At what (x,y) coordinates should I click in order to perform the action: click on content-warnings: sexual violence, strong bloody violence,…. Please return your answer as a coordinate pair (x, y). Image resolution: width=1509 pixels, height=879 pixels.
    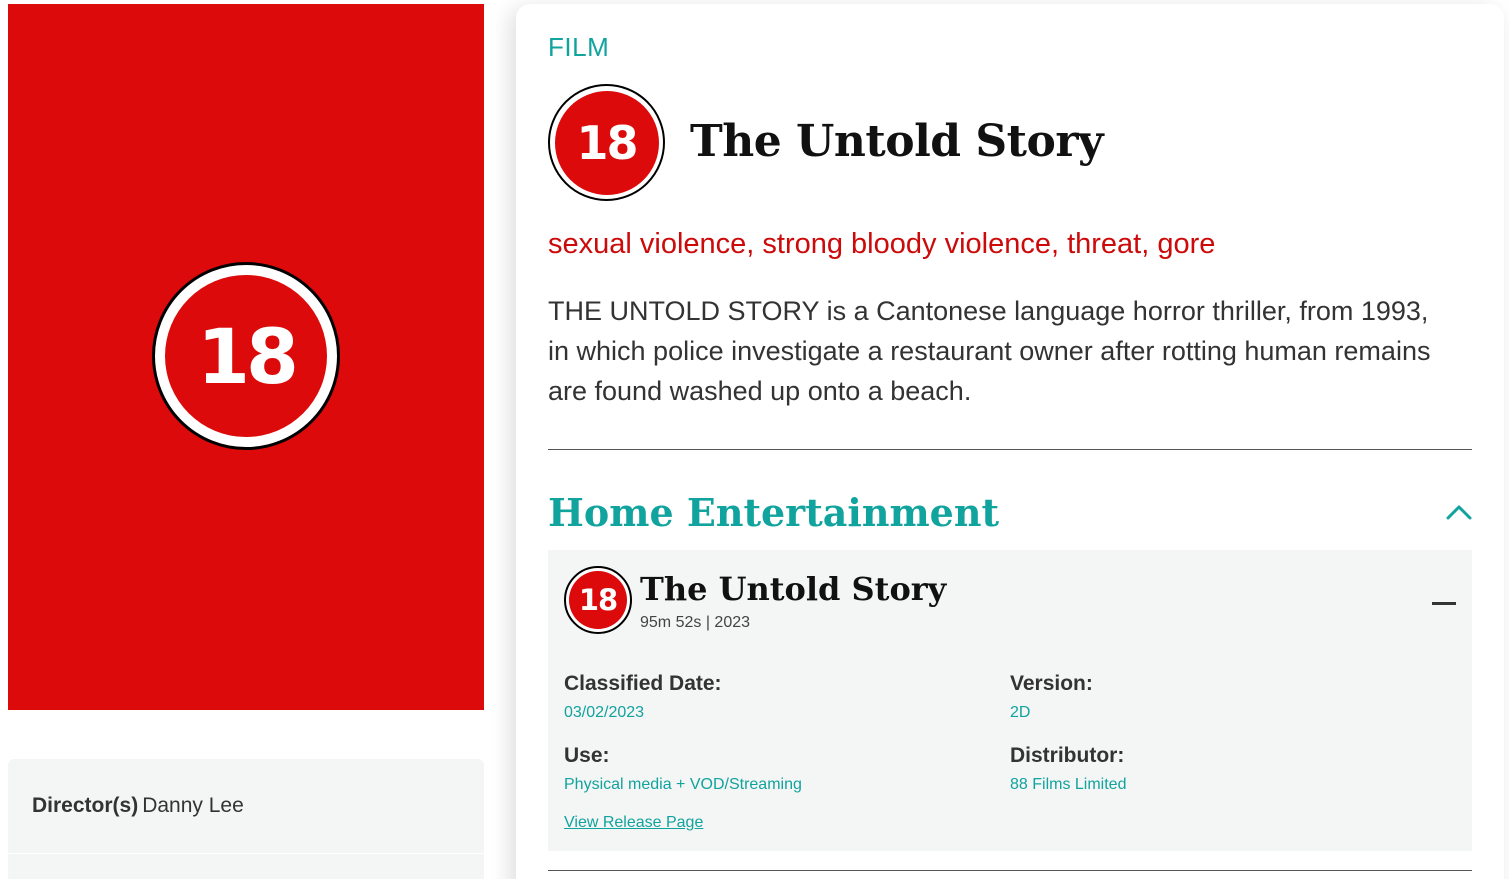
    Looking at the image, I should click on (882, 244).